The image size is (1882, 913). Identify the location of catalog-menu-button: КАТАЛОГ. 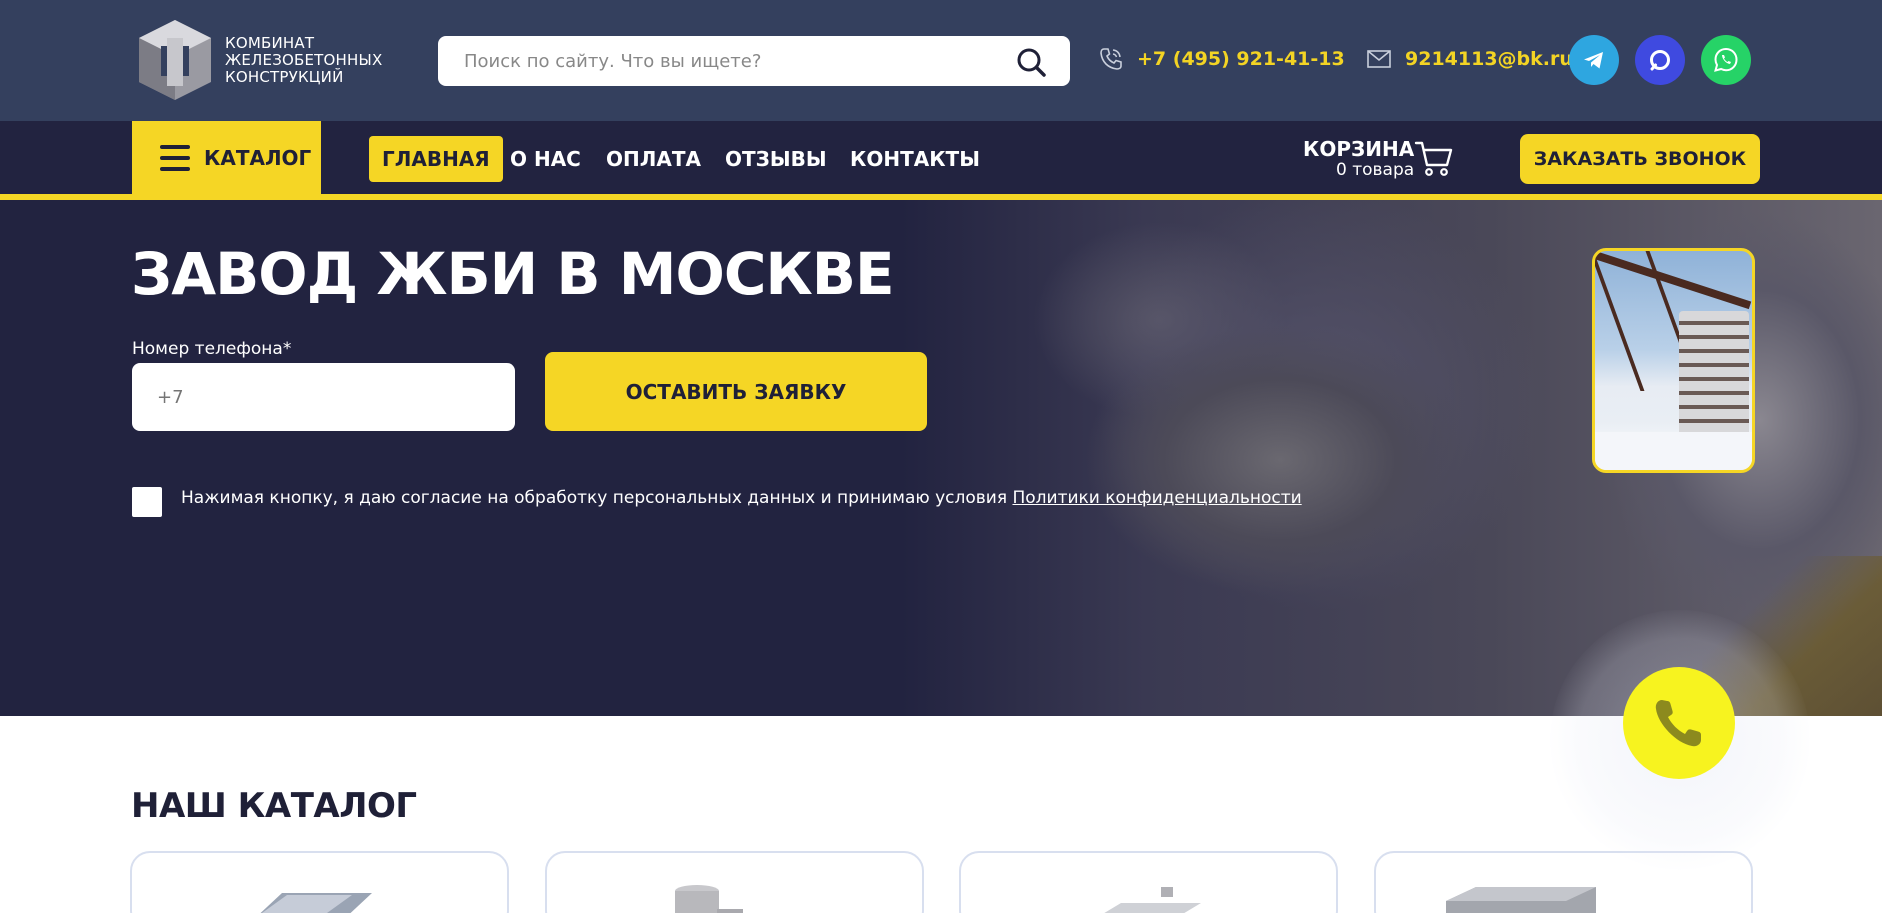
(226, 157).